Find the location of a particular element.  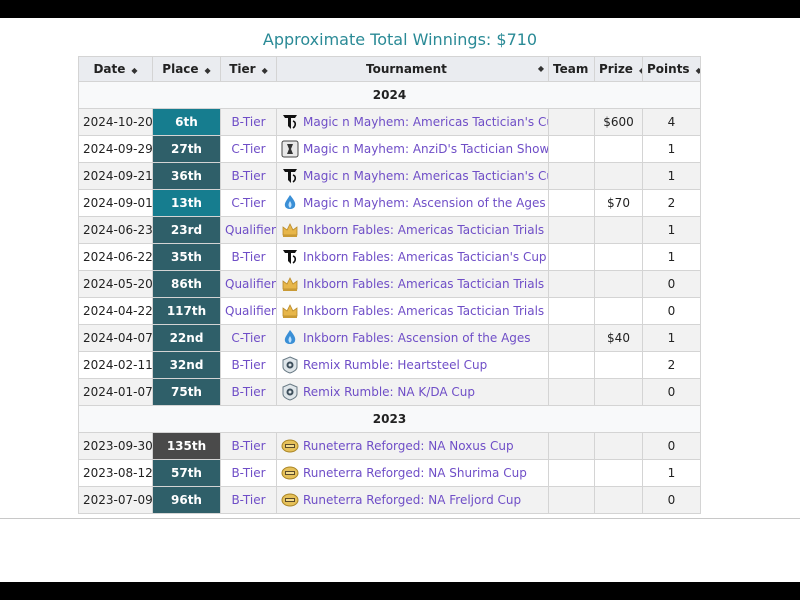

tournament-link: Remix Rumble: NA K/DA Cup is located at coordinates (389, 392).